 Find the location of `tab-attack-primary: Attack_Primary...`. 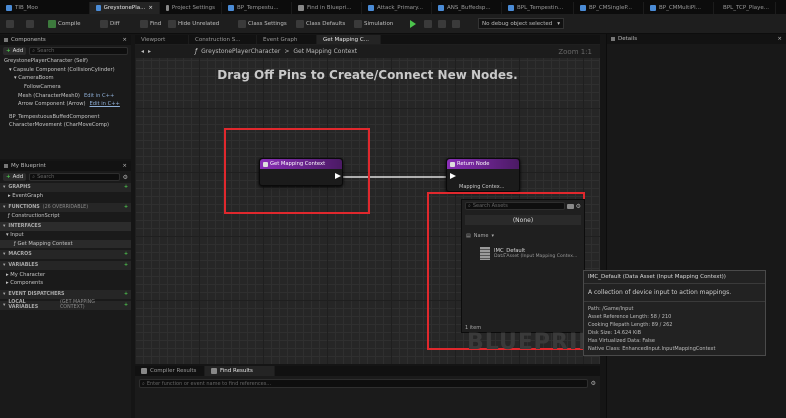

tab-attack-primary: Attack_Primary... is located at coordinates (397, 8).